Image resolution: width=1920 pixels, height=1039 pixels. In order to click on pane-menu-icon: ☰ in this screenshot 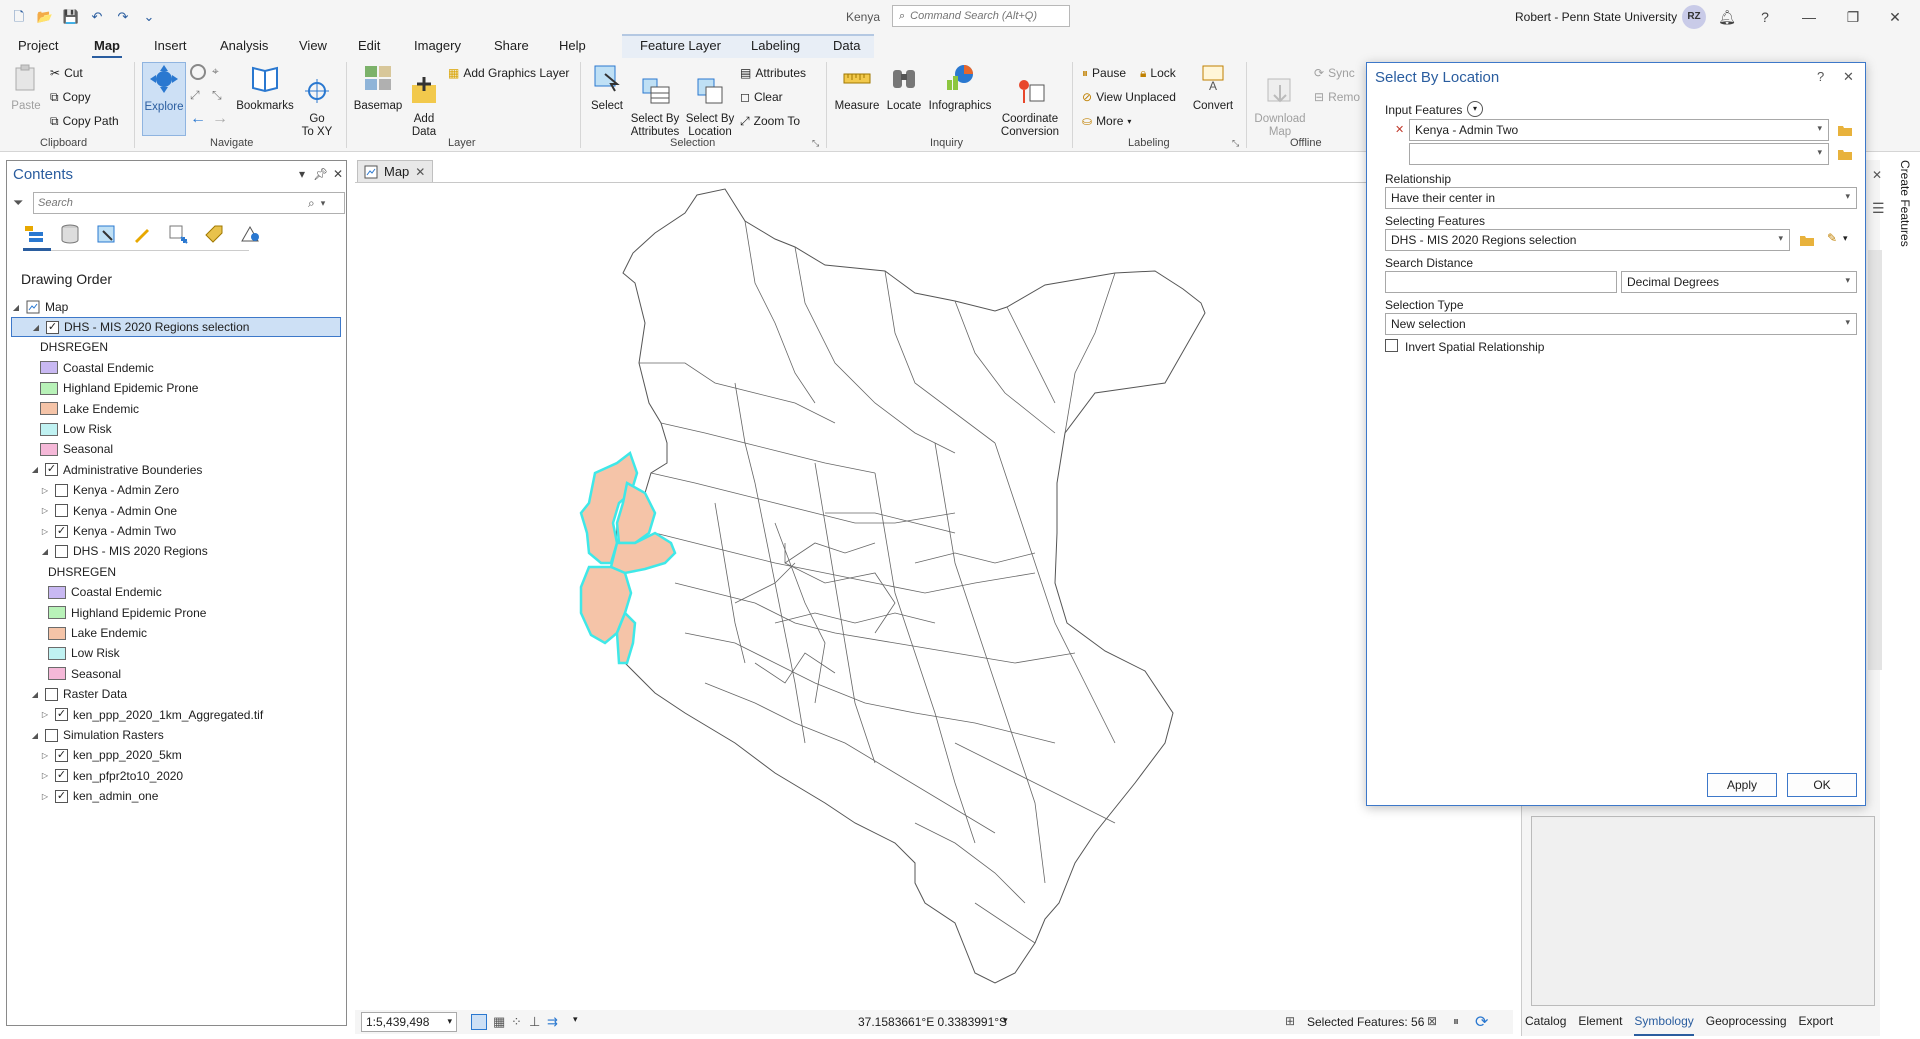, I will do `click(1878, 208)`.